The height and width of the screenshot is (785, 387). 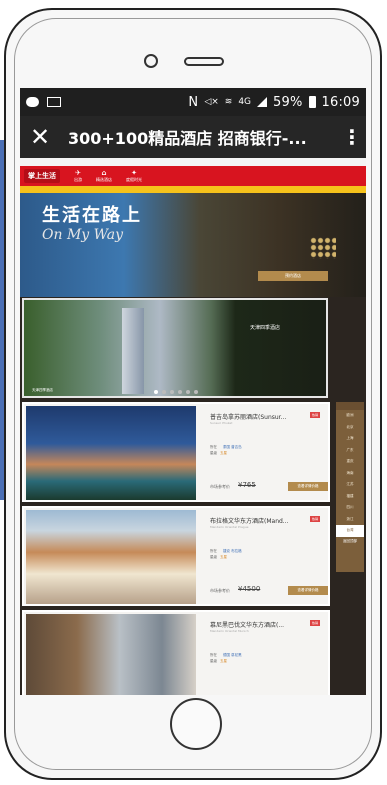 What do you see at coordinates (350, 451) in the screenshot?
I see `sidebar-item-region: 广东` at bounding box center [350, 451].